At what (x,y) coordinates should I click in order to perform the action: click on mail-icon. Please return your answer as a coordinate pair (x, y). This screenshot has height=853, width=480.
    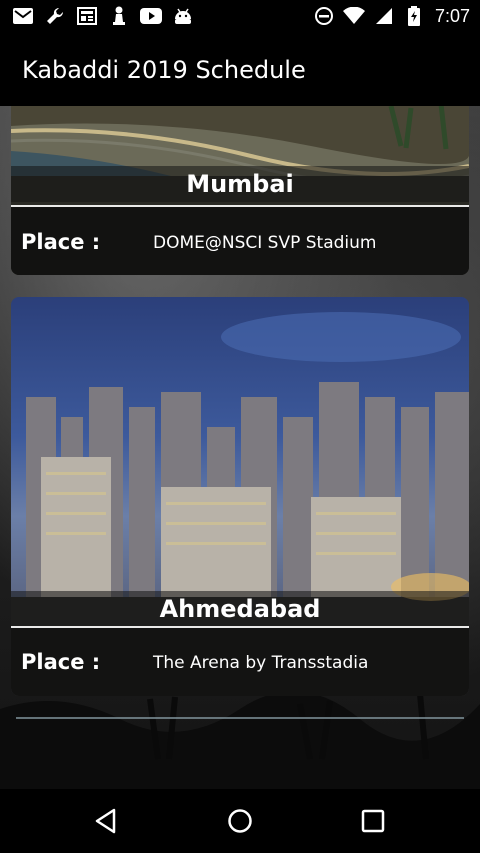
    Looking at the image, I should click on (23, 16).